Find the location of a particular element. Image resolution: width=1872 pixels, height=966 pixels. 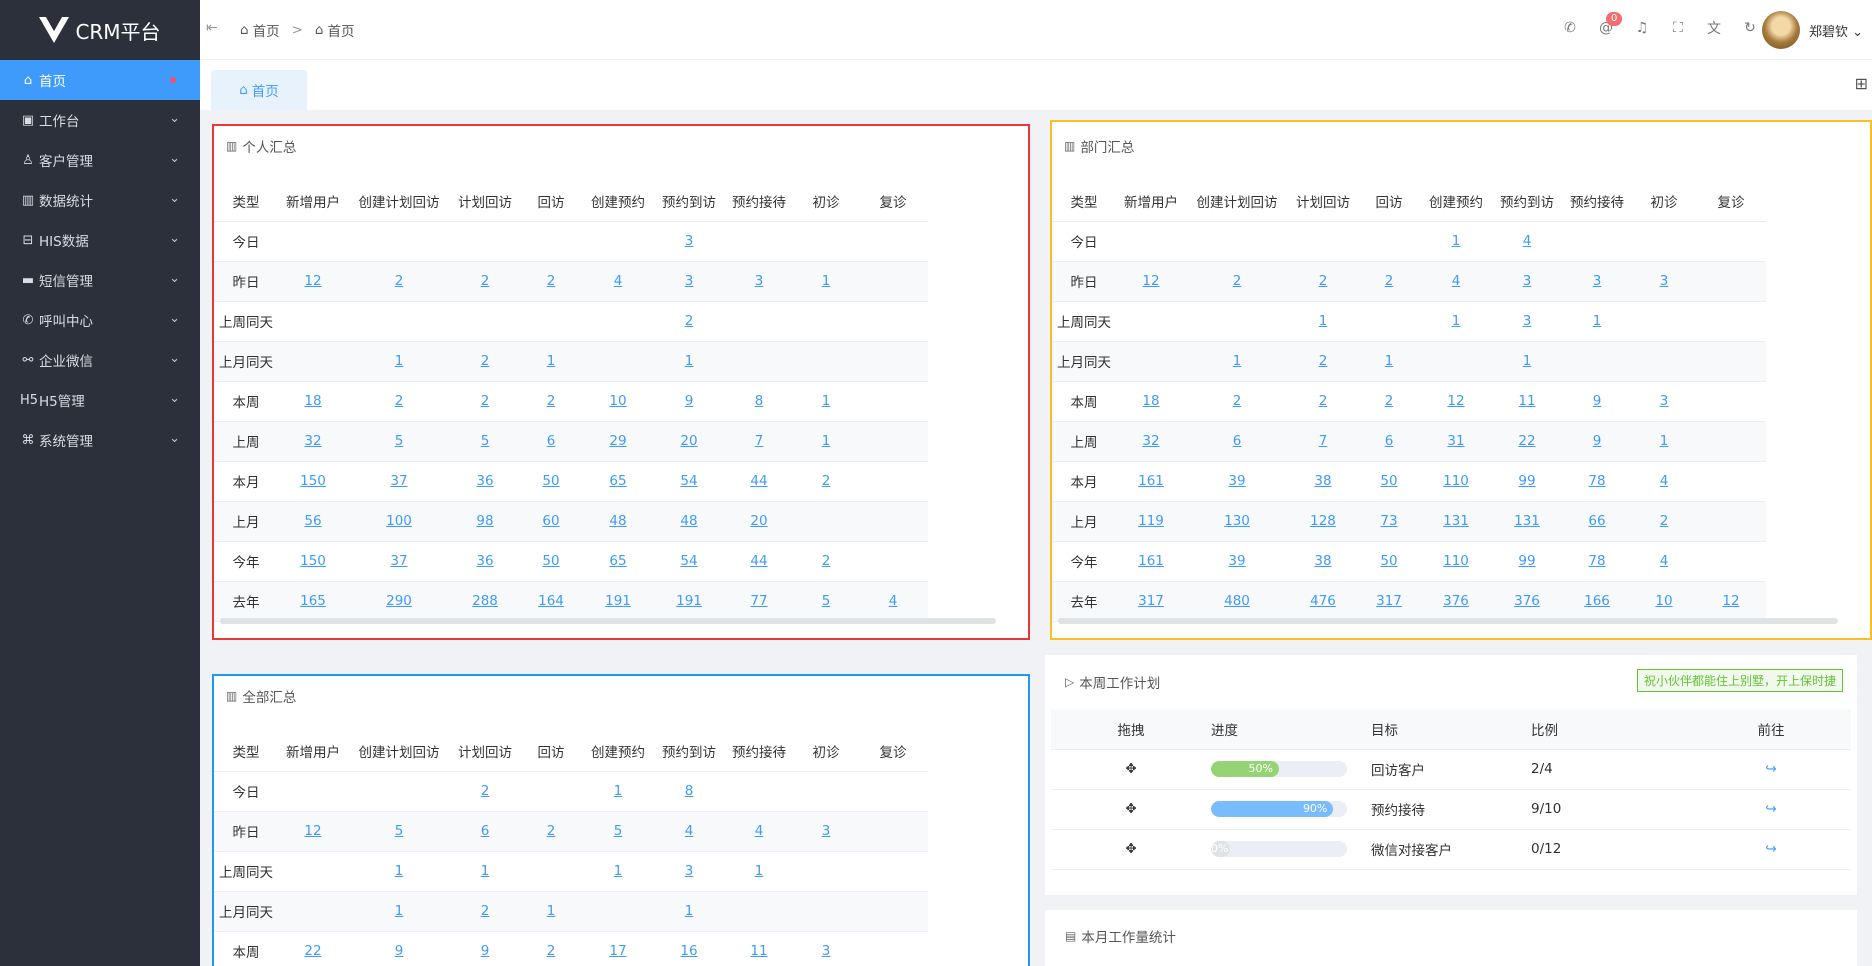

count-link: 65 is located at coordinates (617, 481).